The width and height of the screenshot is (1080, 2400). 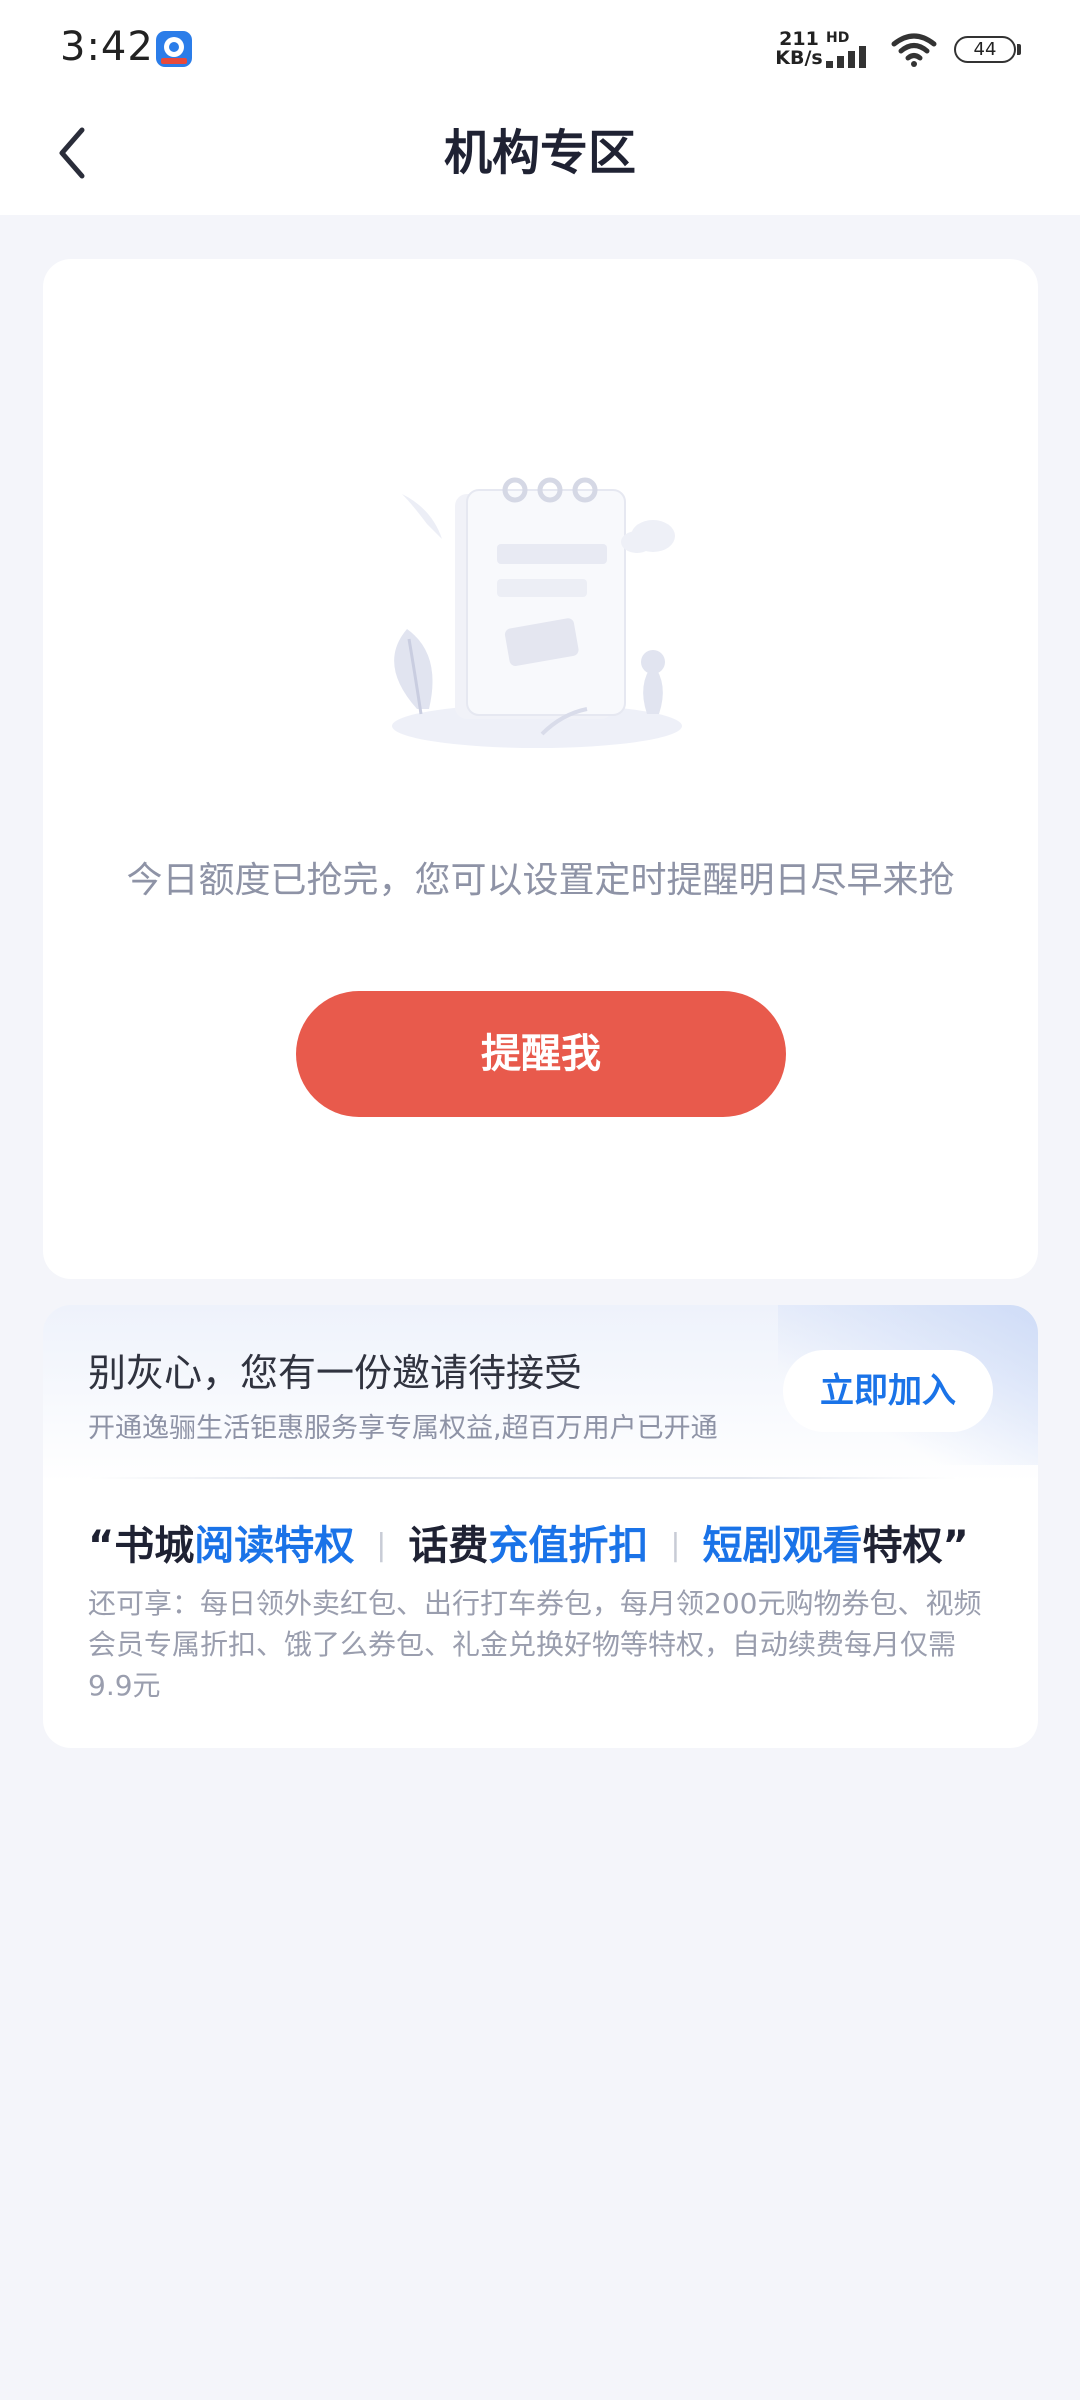 What do you see at coordinates (107, 47) in the screenshot?
I see `status-time: 3:42` at bounding box center [107, 47].